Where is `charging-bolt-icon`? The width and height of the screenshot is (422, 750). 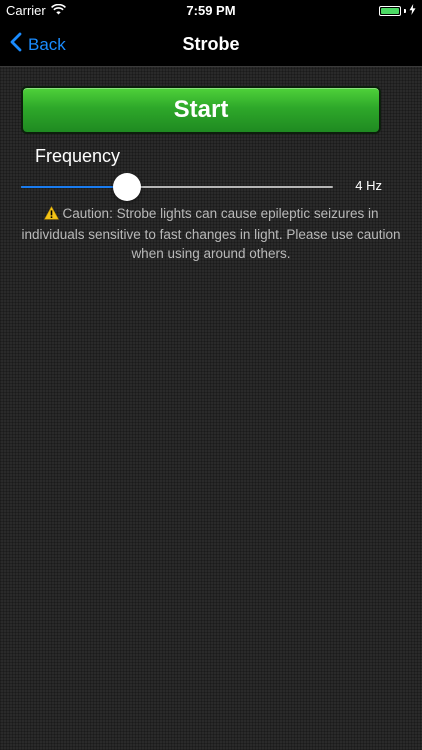 charging-bolt-icon is located at coordinates (412, 10).